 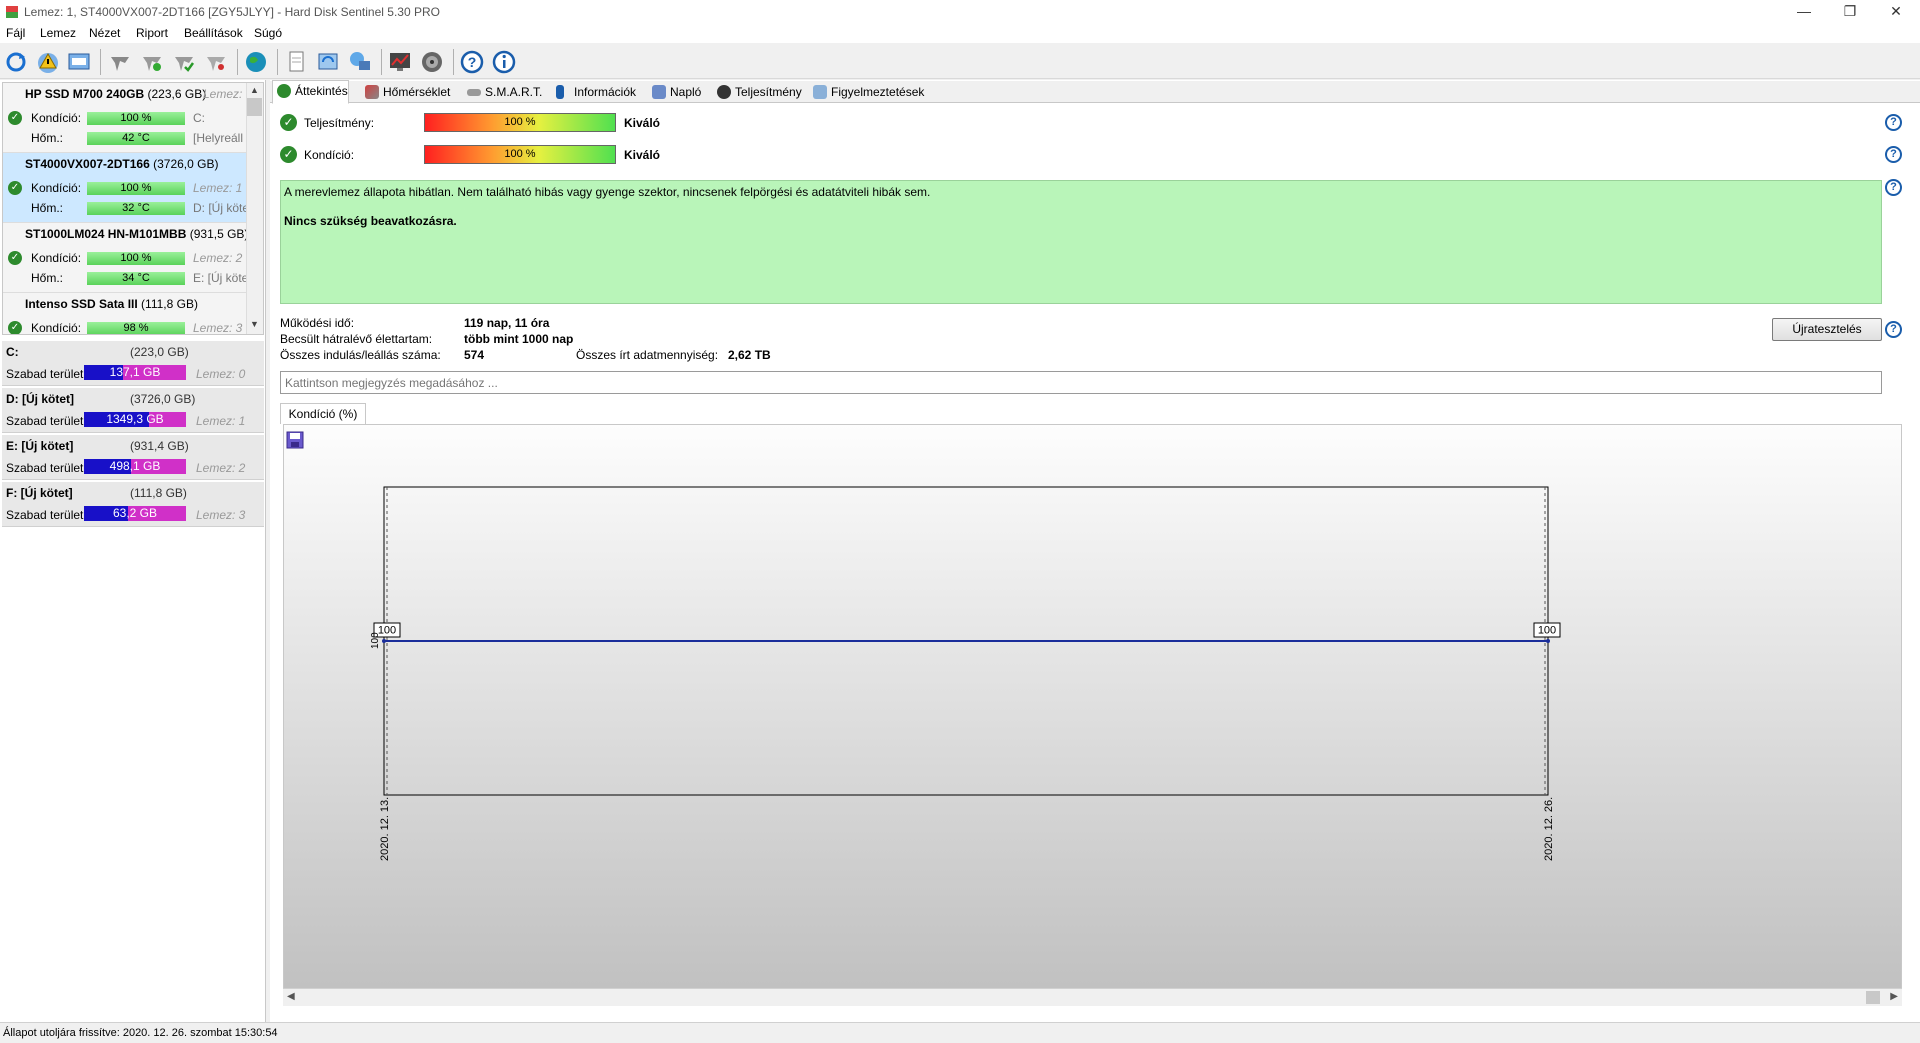 I want to click on ok-check-icon: ✓, so click(x=15, y=118).